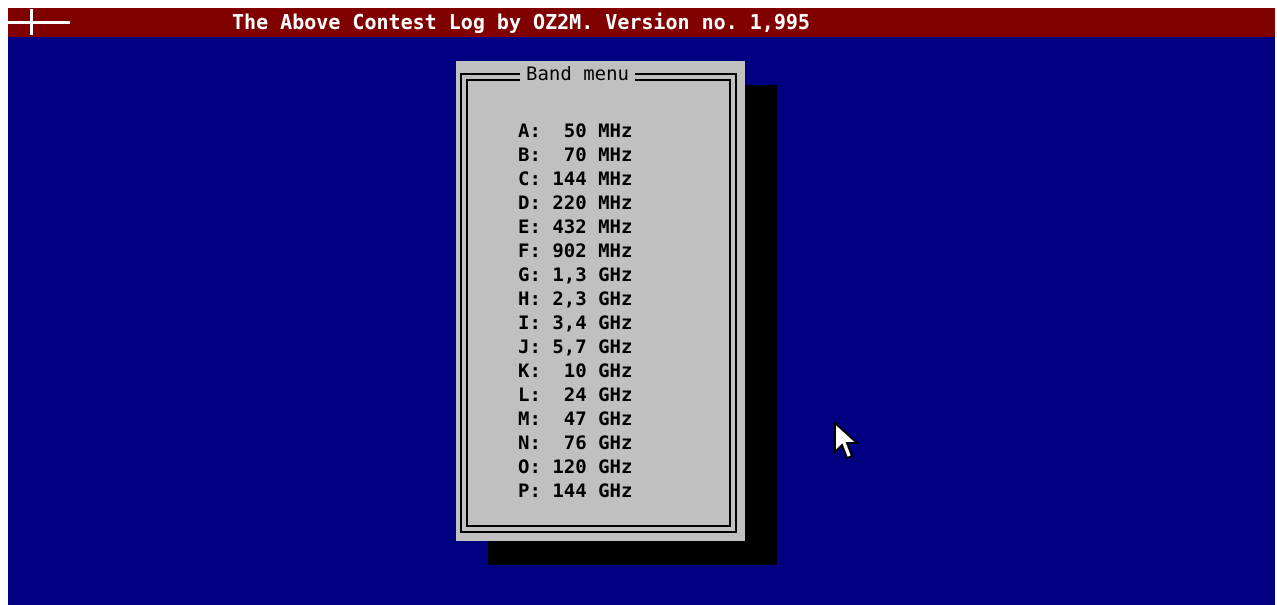 This screenshot has width=1277, height=605. I want to click on band-item-f: F: 902 MHz, so click(575, 251).